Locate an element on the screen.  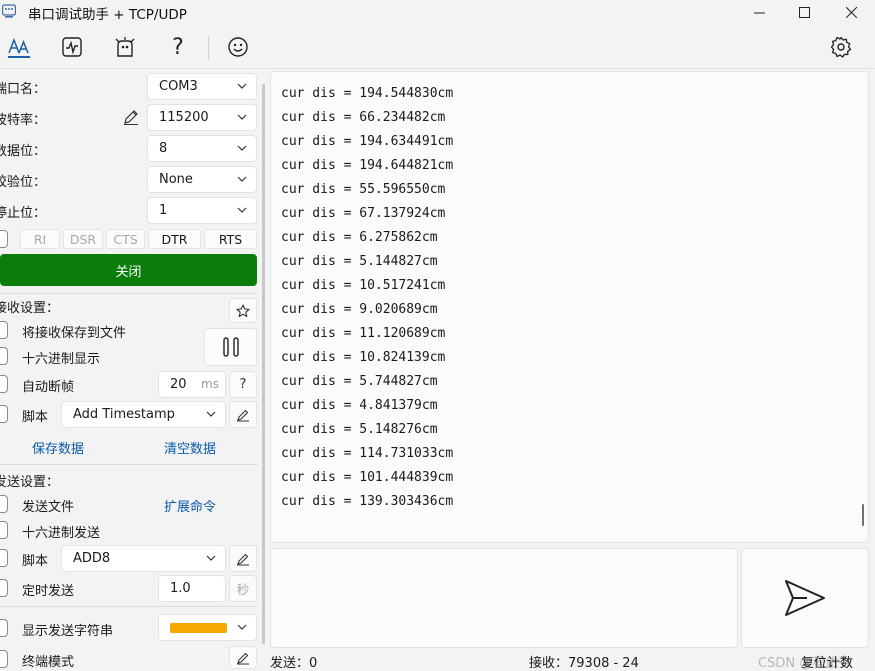
gear-icon is located at coordinates (841, 47).